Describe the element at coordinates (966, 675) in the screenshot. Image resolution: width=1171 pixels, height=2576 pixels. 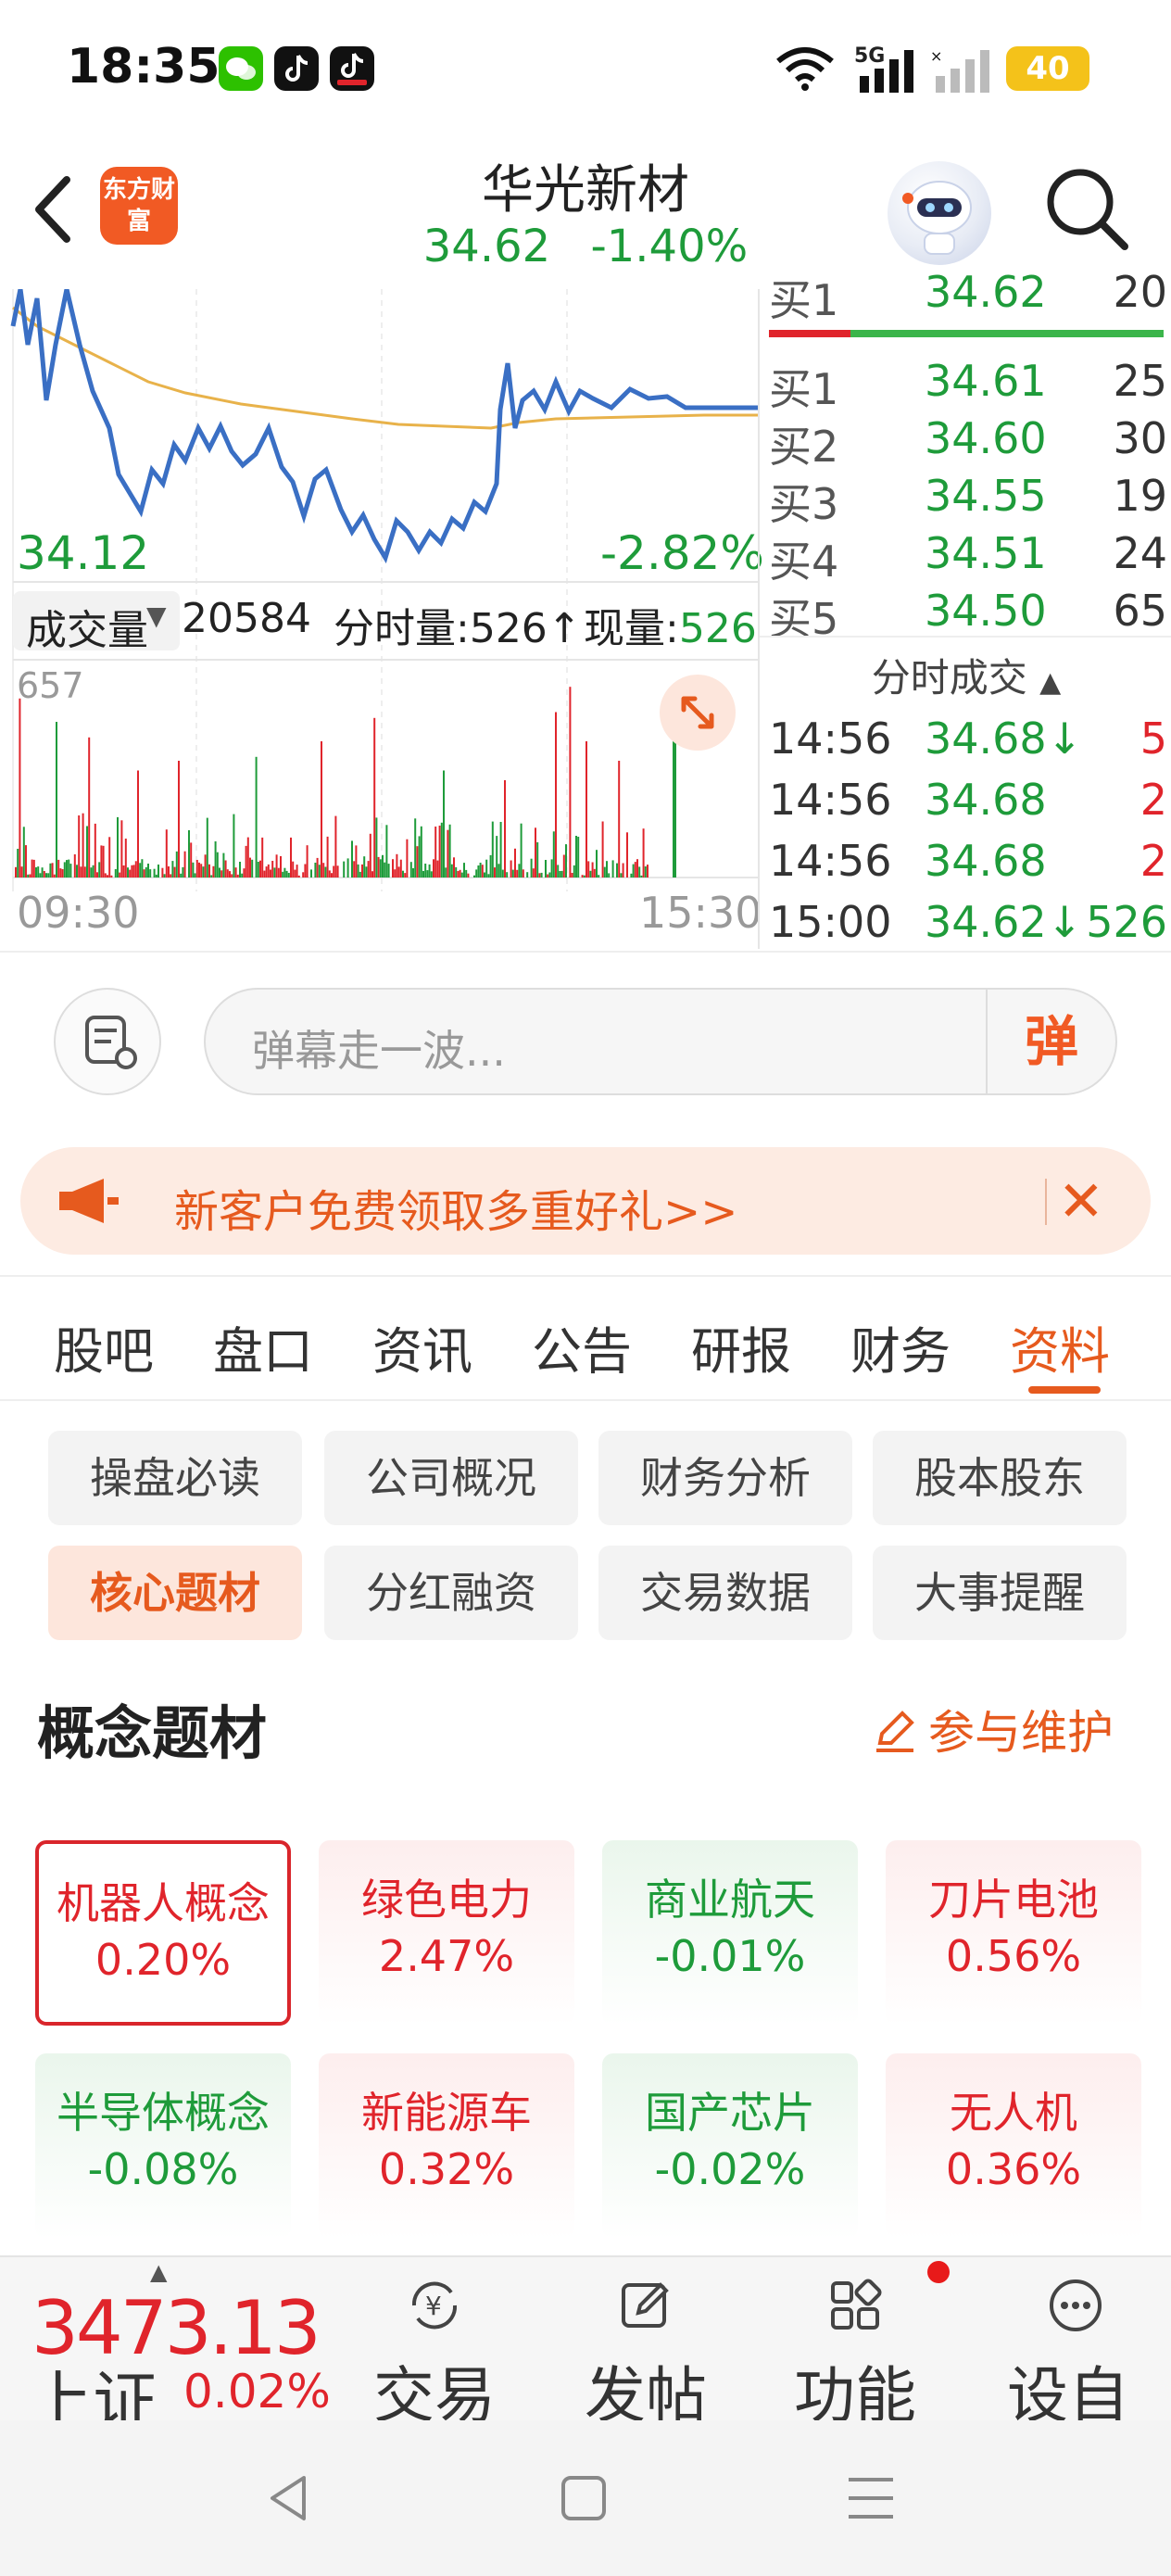
I see `trades-header: 分时成交 ▲` at that location.